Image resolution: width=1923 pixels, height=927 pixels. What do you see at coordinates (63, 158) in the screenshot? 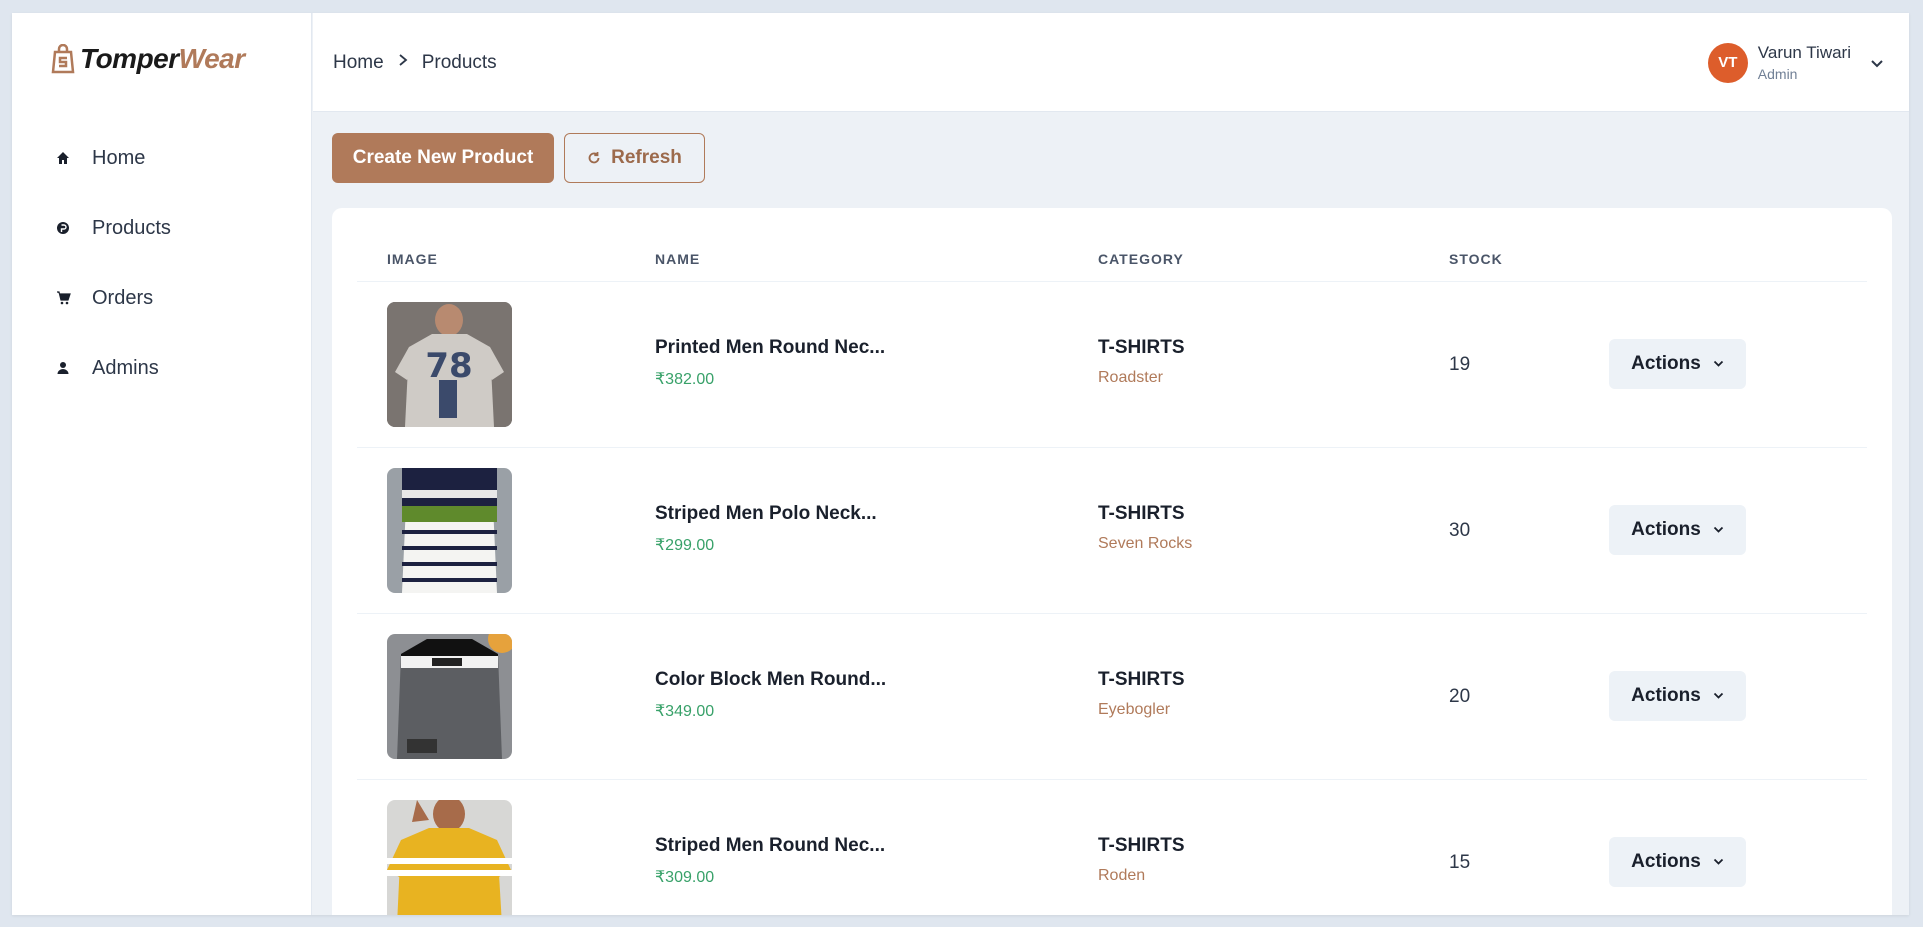
I see `home-icon` at bounding box center [63, 158].